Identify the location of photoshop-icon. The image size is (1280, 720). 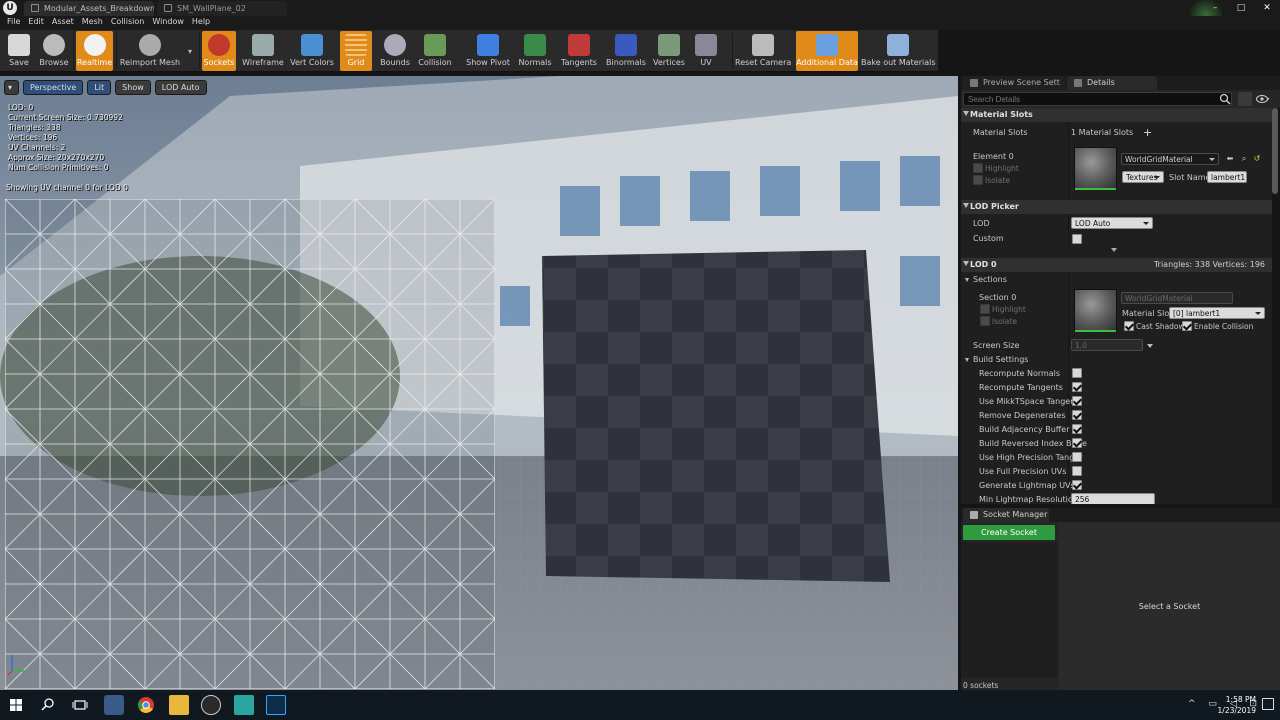
(276, 705).